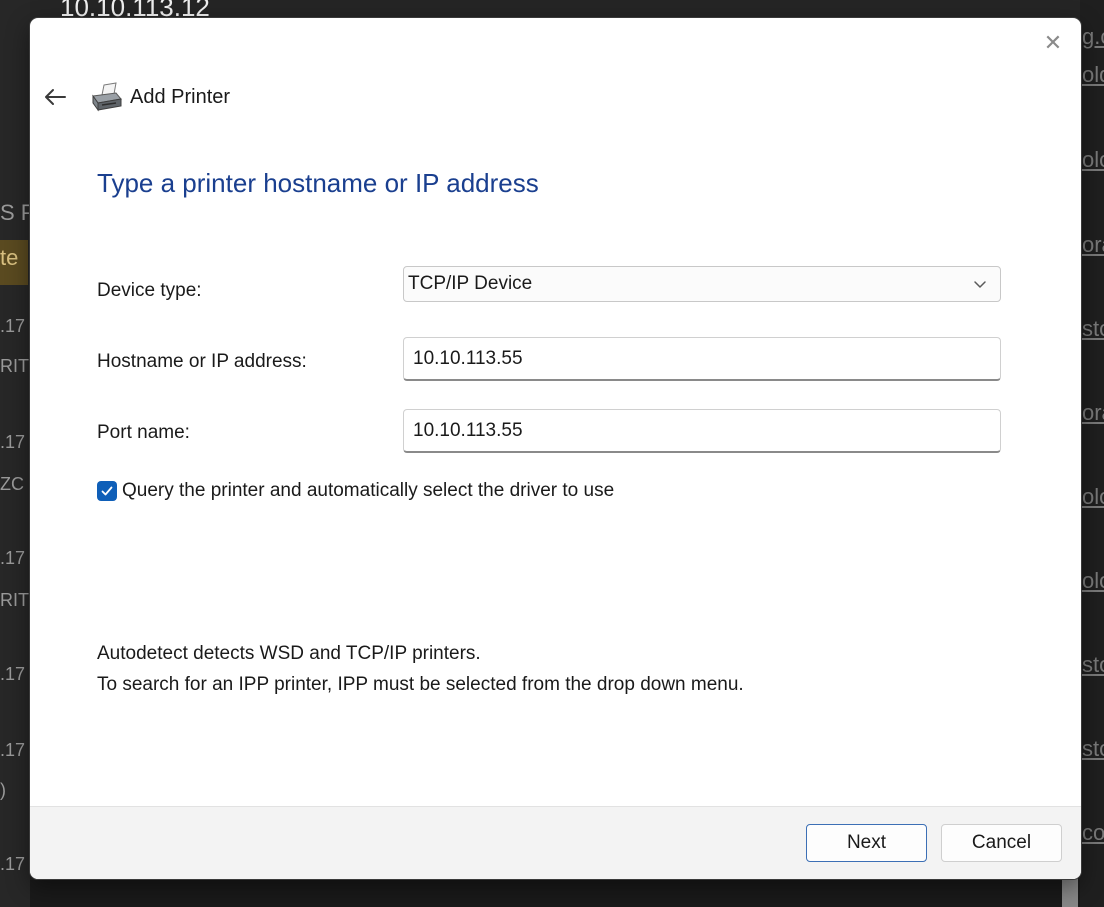  Describe the element at coordinates (149, 290) in the screenshot. I see `device-type-label: Device type:` at that location.